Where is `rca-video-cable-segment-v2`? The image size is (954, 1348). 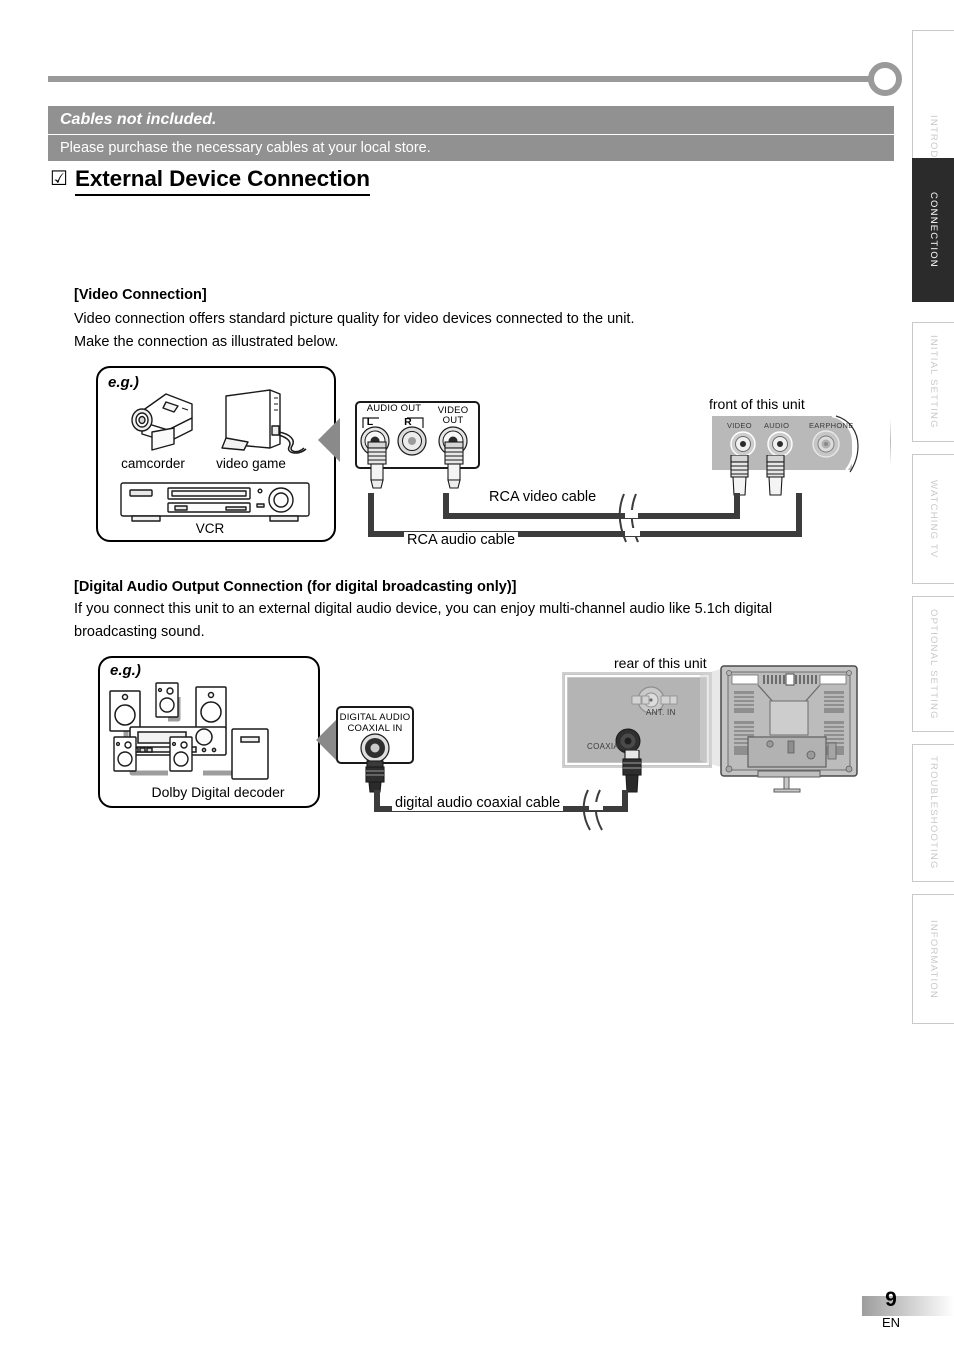
rca-video-cable-segment-v2 is located at coordinates (737, 506).